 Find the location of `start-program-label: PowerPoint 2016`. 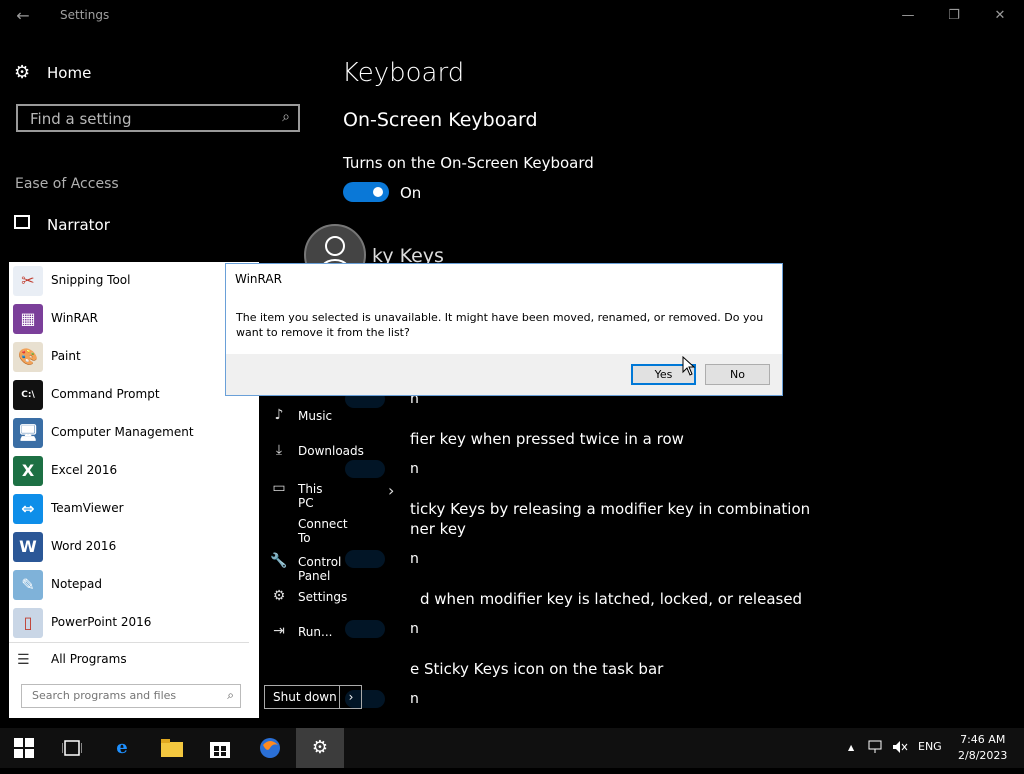

start-program-label: PowerPoint 2016 is located at coordinates (101, 622).